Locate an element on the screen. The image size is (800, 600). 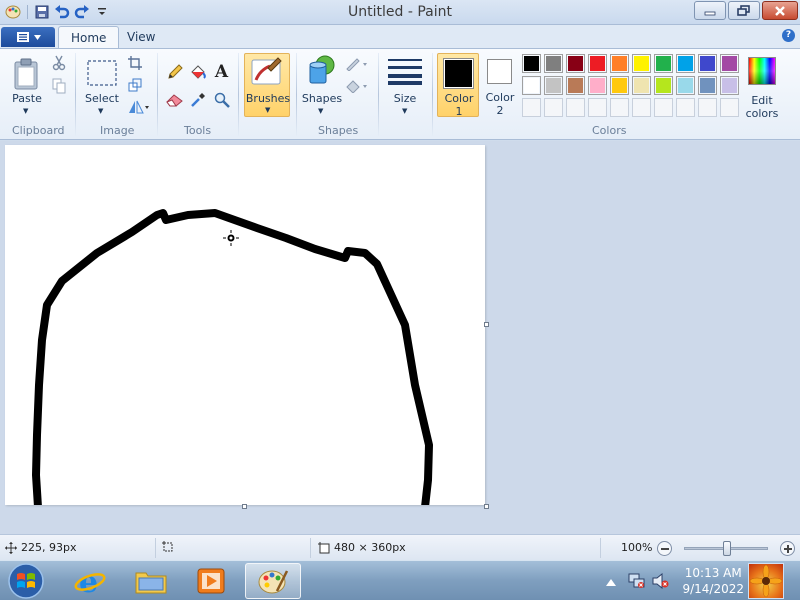
text-tool-button: A is located at coordinates (221, 71).